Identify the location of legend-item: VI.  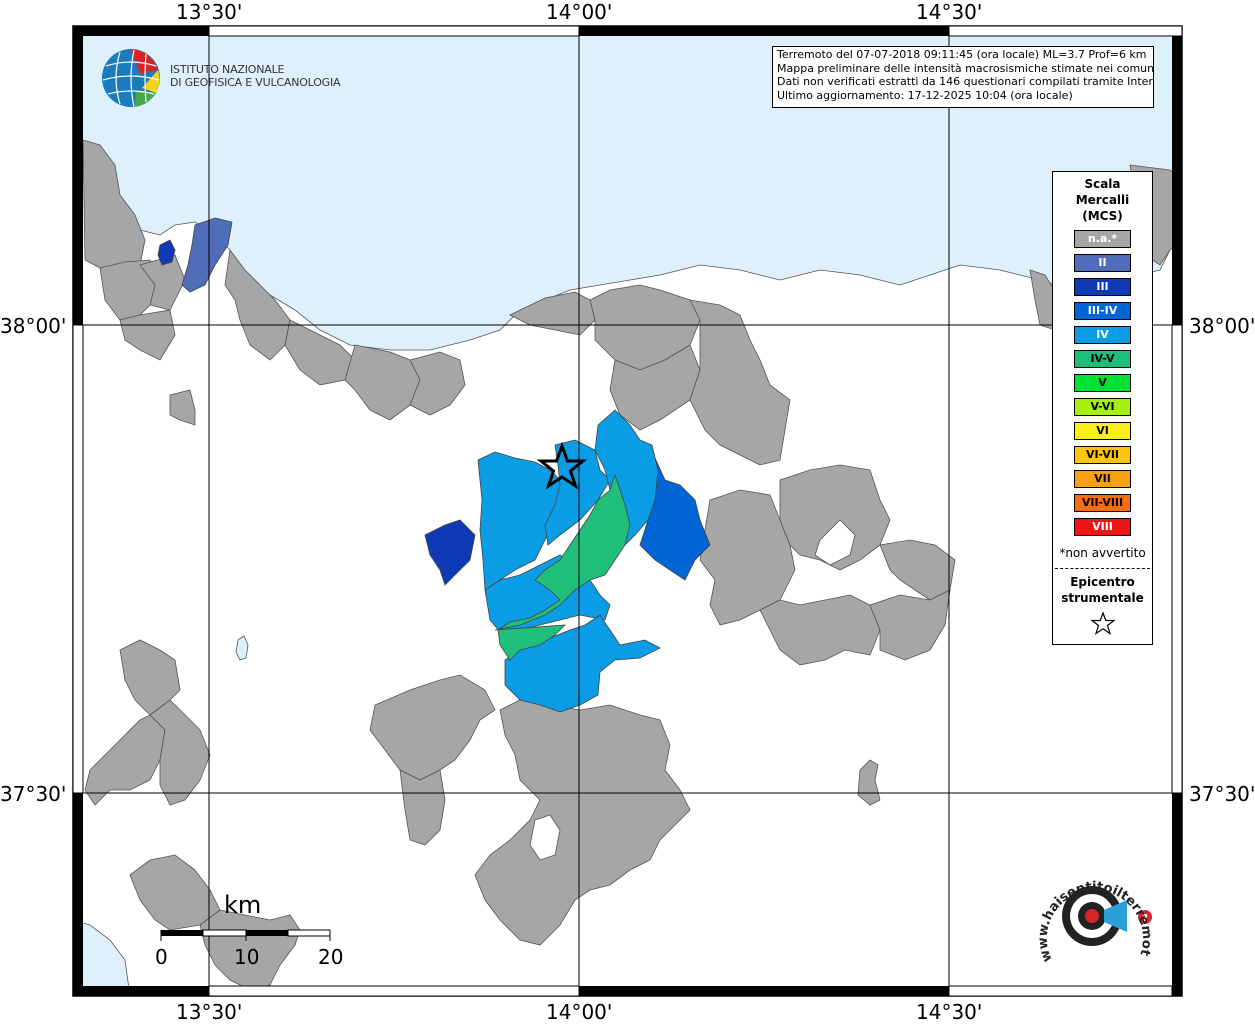
(1102, 431).